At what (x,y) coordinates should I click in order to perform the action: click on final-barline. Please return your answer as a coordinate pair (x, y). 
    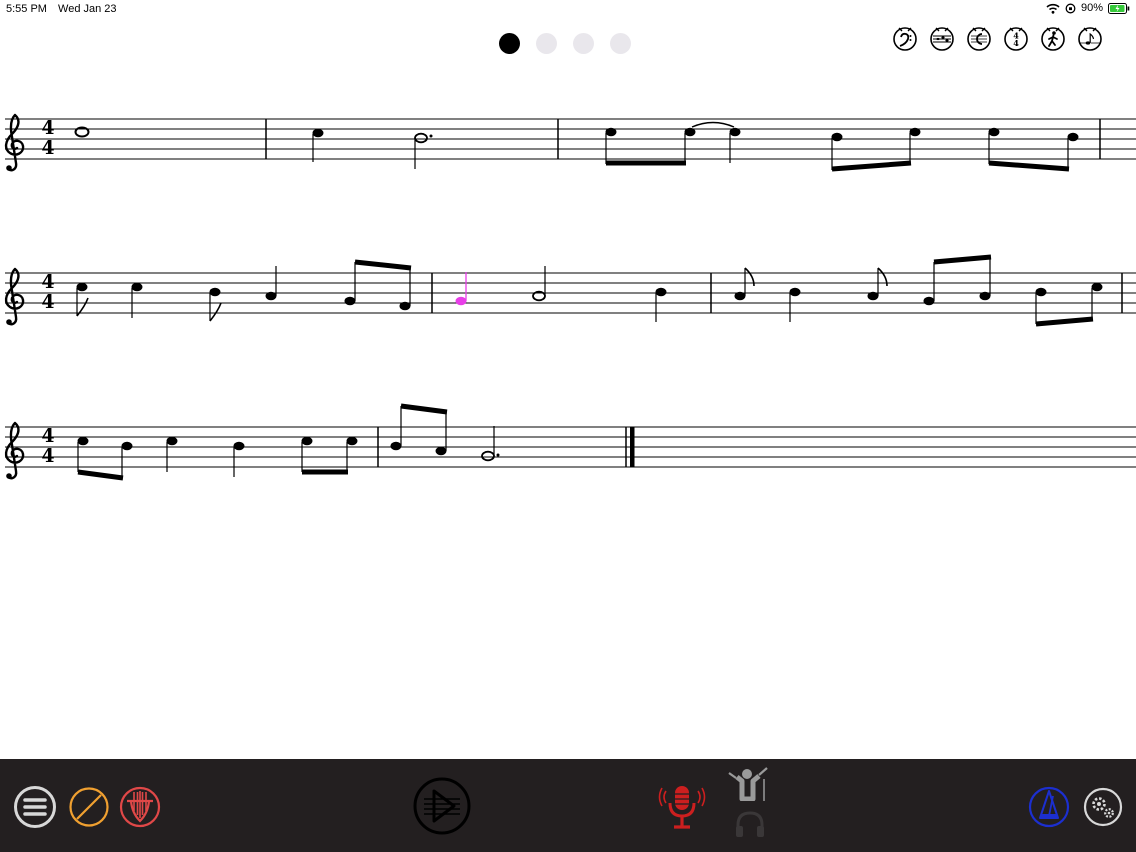
    Looking at the image, I should click on (632, 447).